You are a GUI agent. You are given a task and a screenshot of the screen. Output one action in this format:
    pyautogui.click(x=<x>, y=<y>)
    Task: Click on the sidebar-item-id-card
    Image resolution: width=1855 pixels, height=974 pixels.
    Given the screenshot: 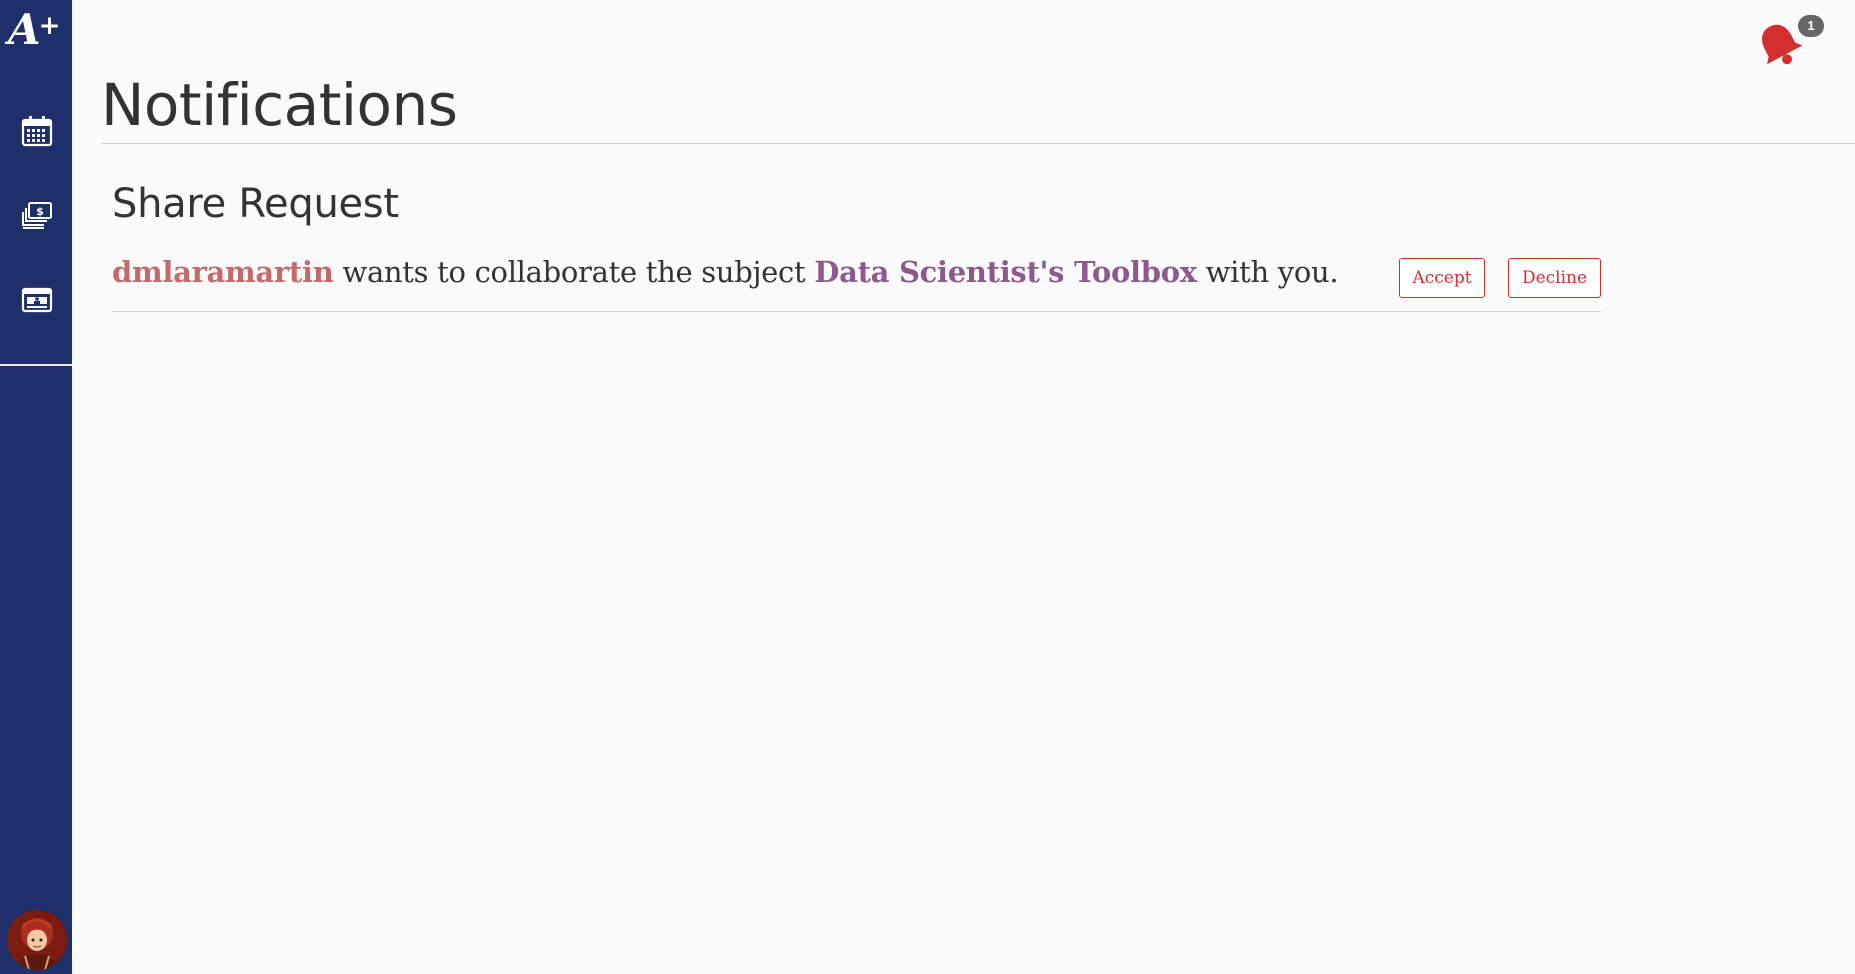 What is the action you would take?
    pyautogui.click(x=37, y=300)
    